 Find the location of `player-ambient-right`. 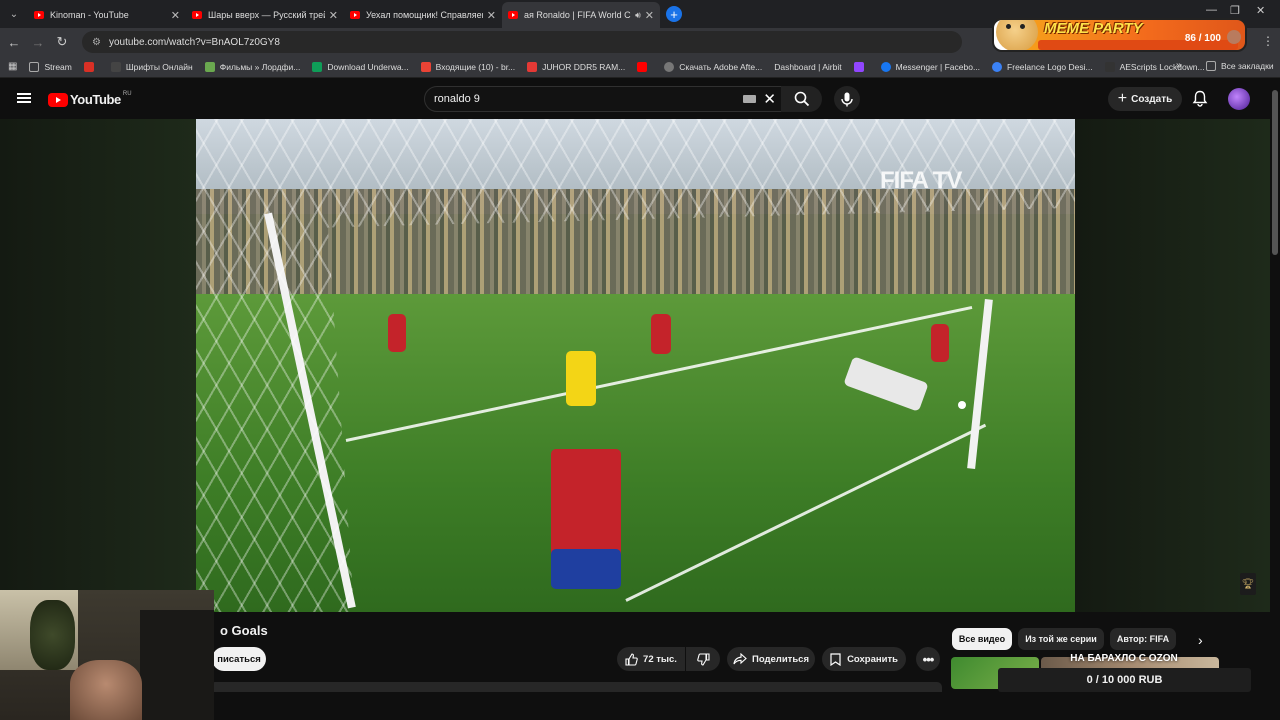

player-ambient-right is located at coordinates (1172, 365).